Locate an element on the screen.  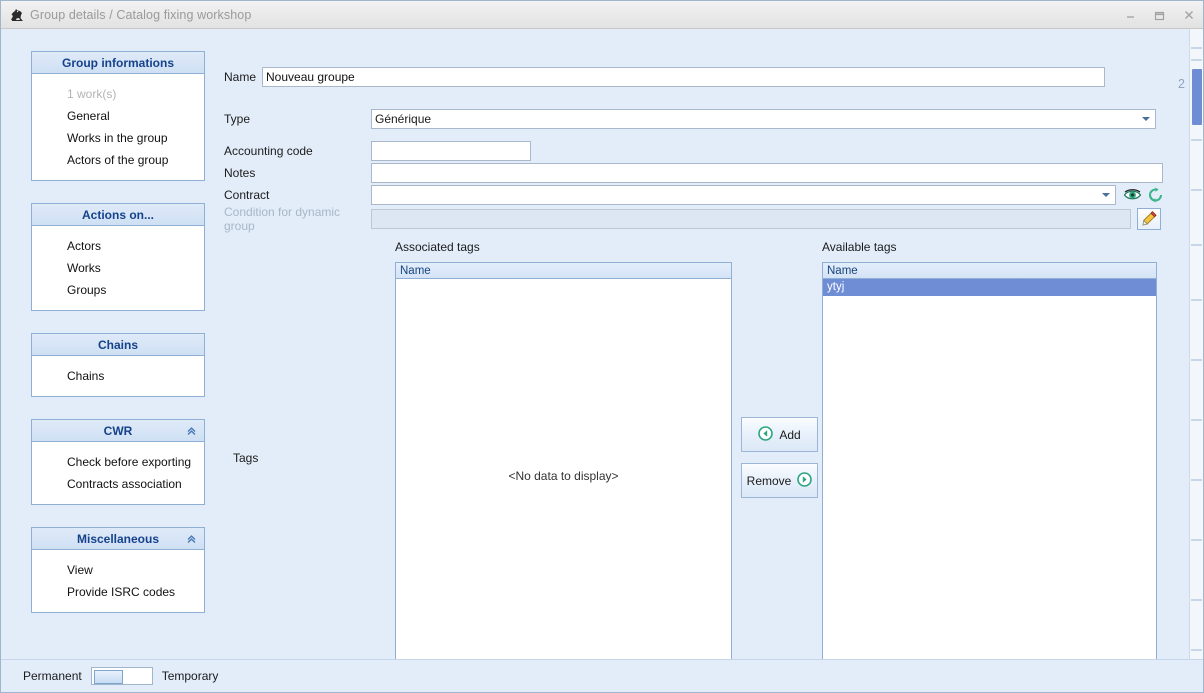
panel-title: Miscellaneous is located at coordinates (118, 538).